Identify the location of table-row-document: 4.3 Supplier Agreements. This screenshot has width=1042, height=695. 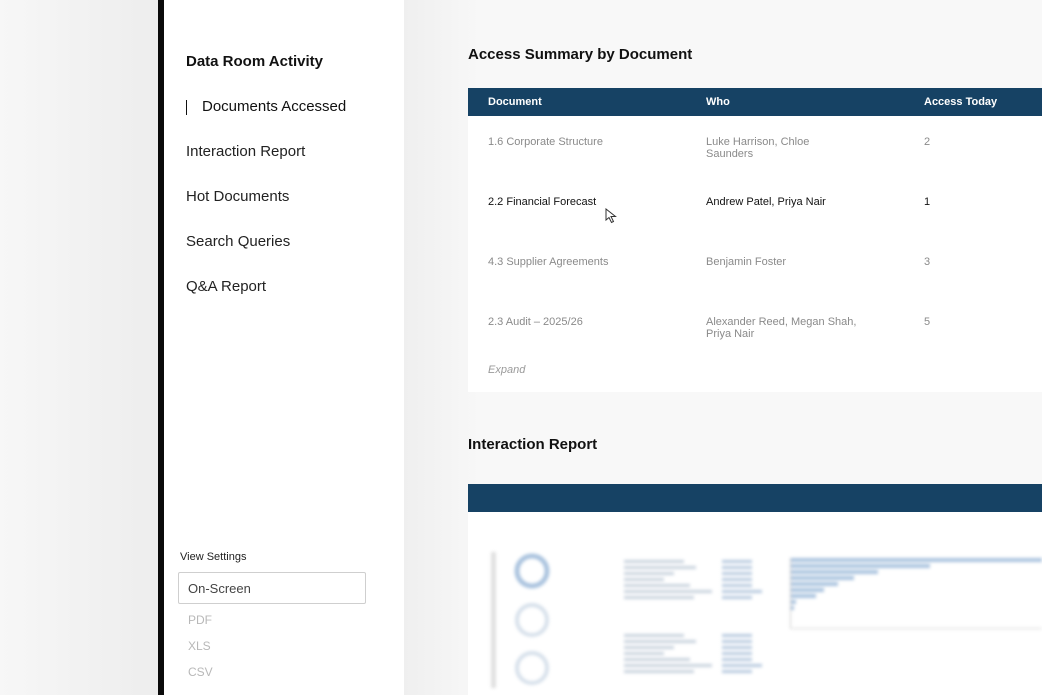
(548, 262).